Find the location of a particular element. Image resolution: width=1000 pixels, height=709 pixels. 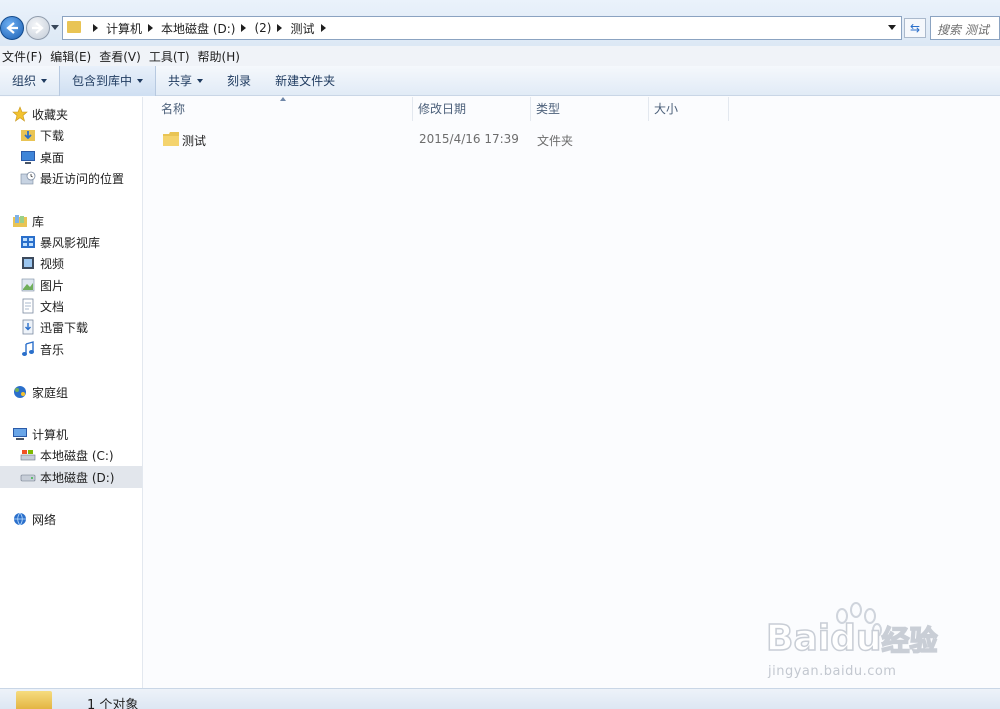

share-button: 共享 is located at coordinates (185, 81).